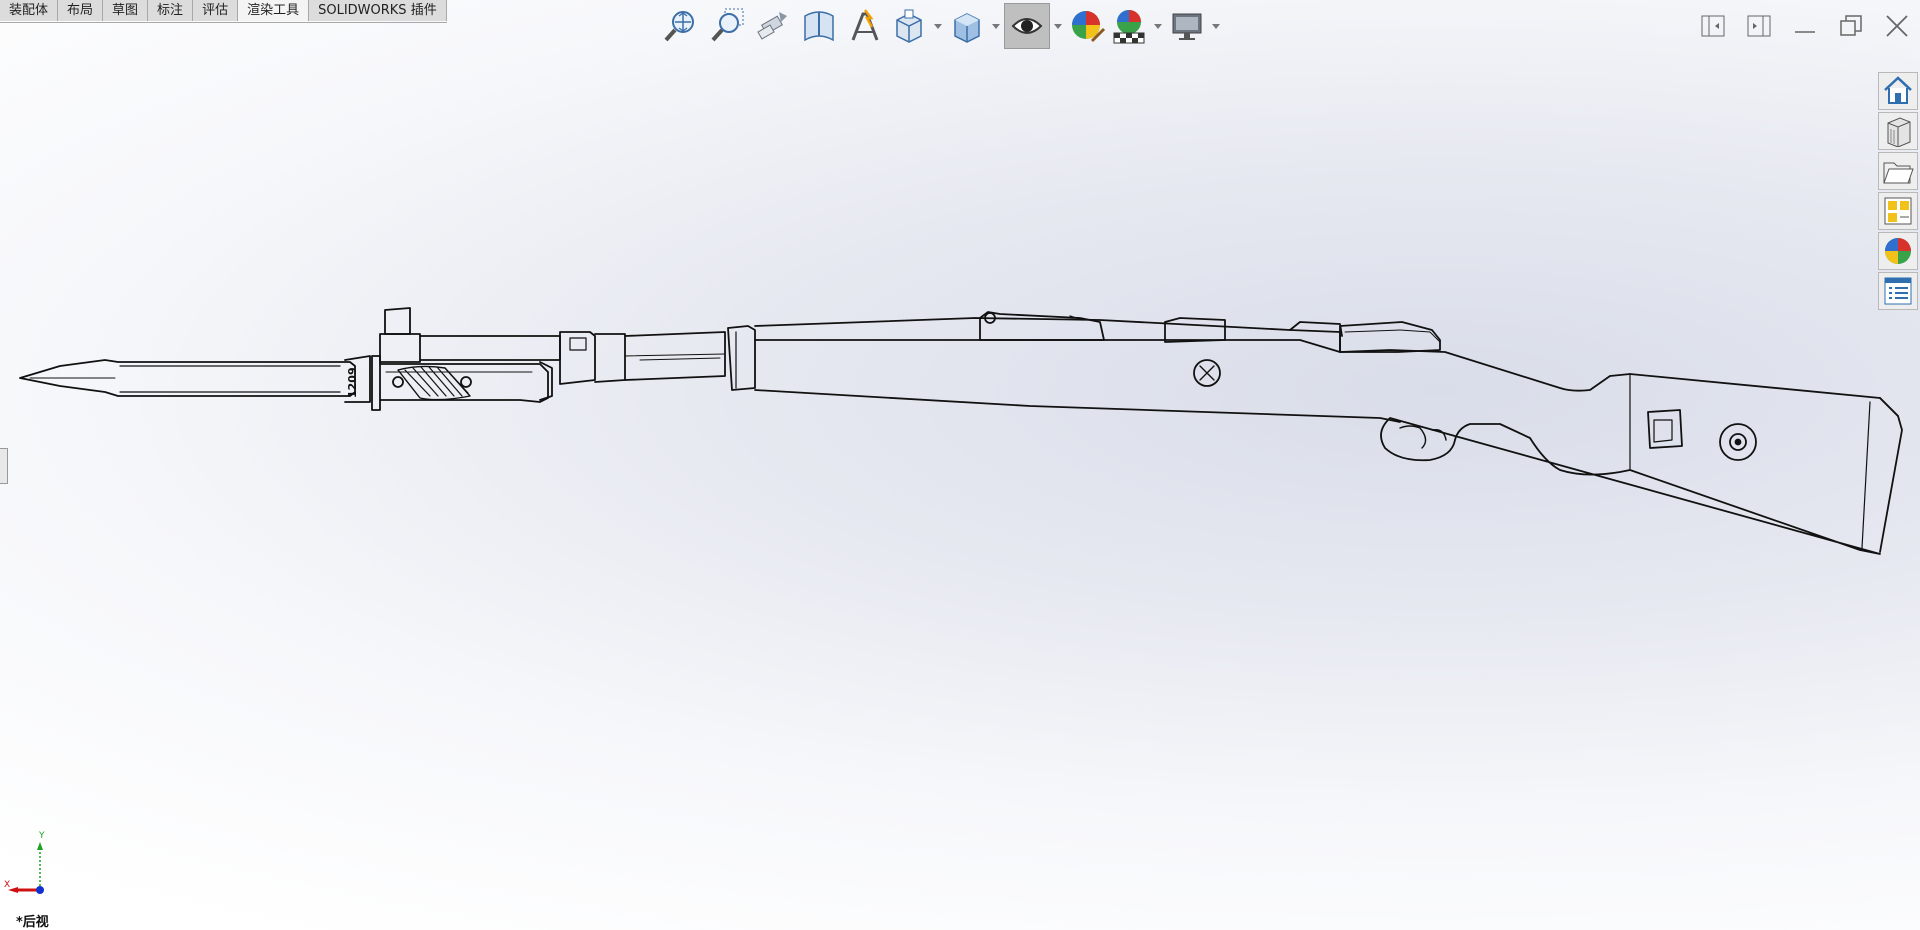 This screenshot has height=930, width=1920. I want to click on tab-layout: 布局, so click(81, 10).